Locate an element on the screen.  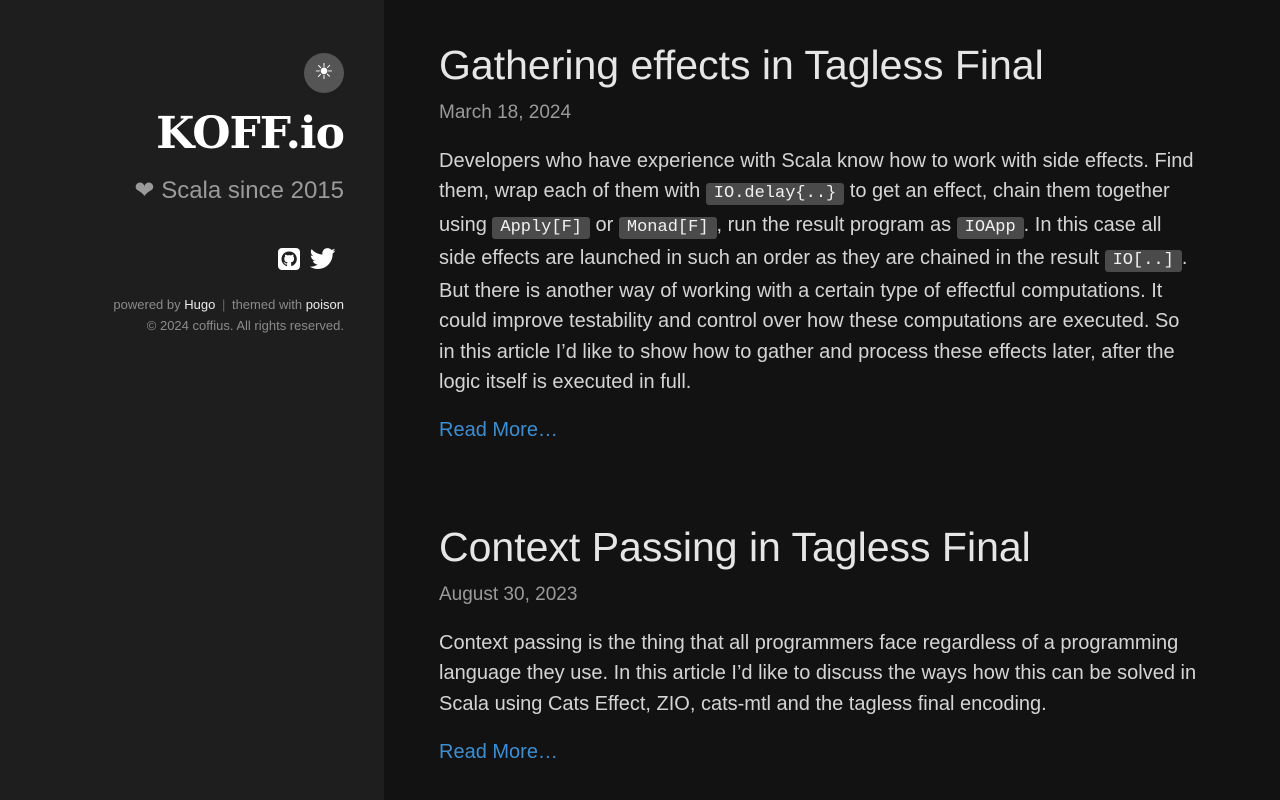
github-link is located at coordinates (289, 259).